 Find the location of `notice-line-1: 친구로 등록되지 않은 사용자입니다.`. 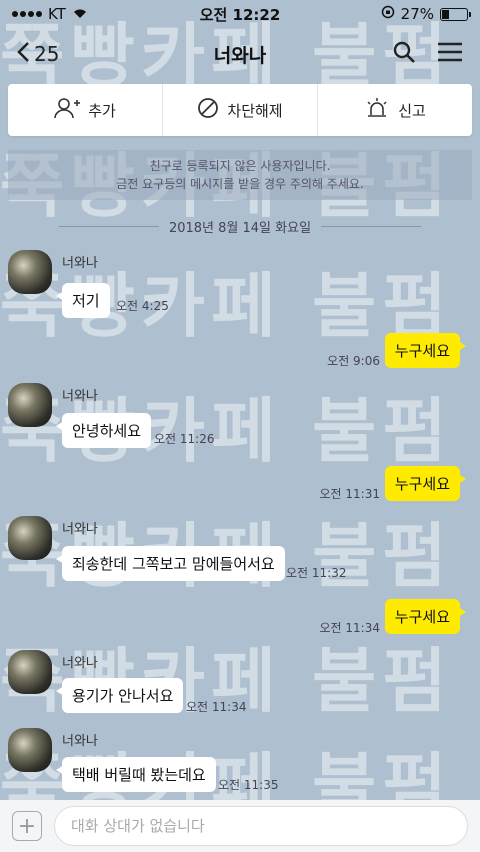

notice-line-1: 친구로 등록되지 않은 사용자입니다. is located at coordinates (240, 166).